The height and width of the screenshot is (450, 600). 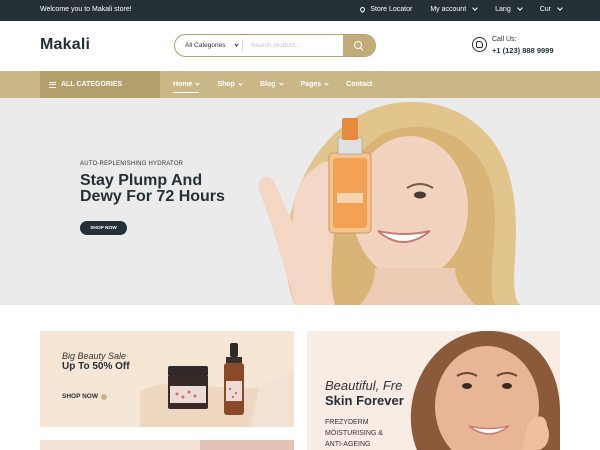 What do you see at coordinates (347, 422) in the screenshot?
I see `banner-description-line: FREZYDERM` at bounding box center [347, 422].